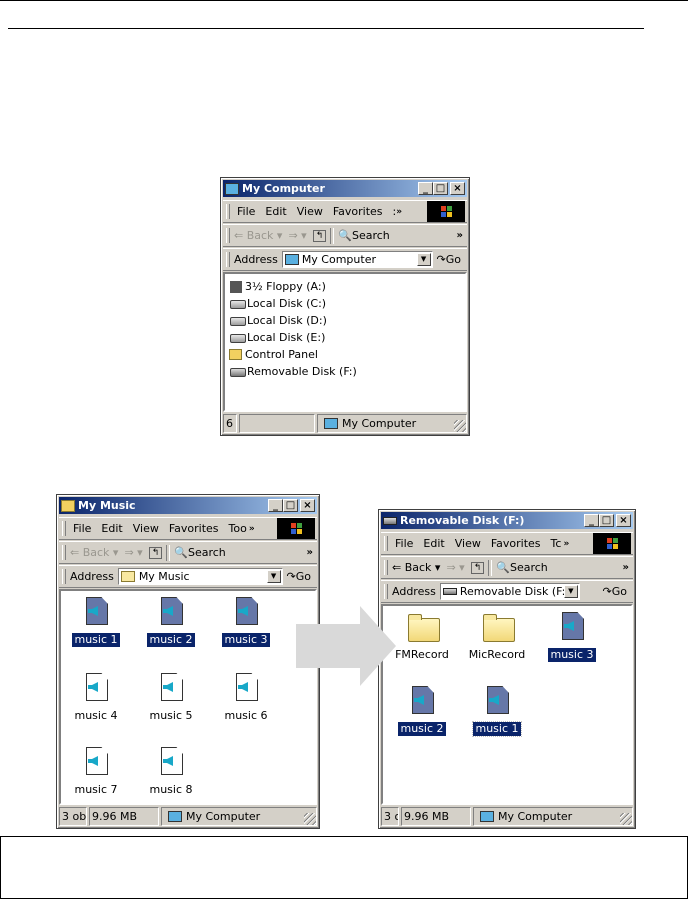 The image size is (688, 900). Describe the element at coordinates (171, 698) in the screenshot. I see `file-item: music 5` at that location.